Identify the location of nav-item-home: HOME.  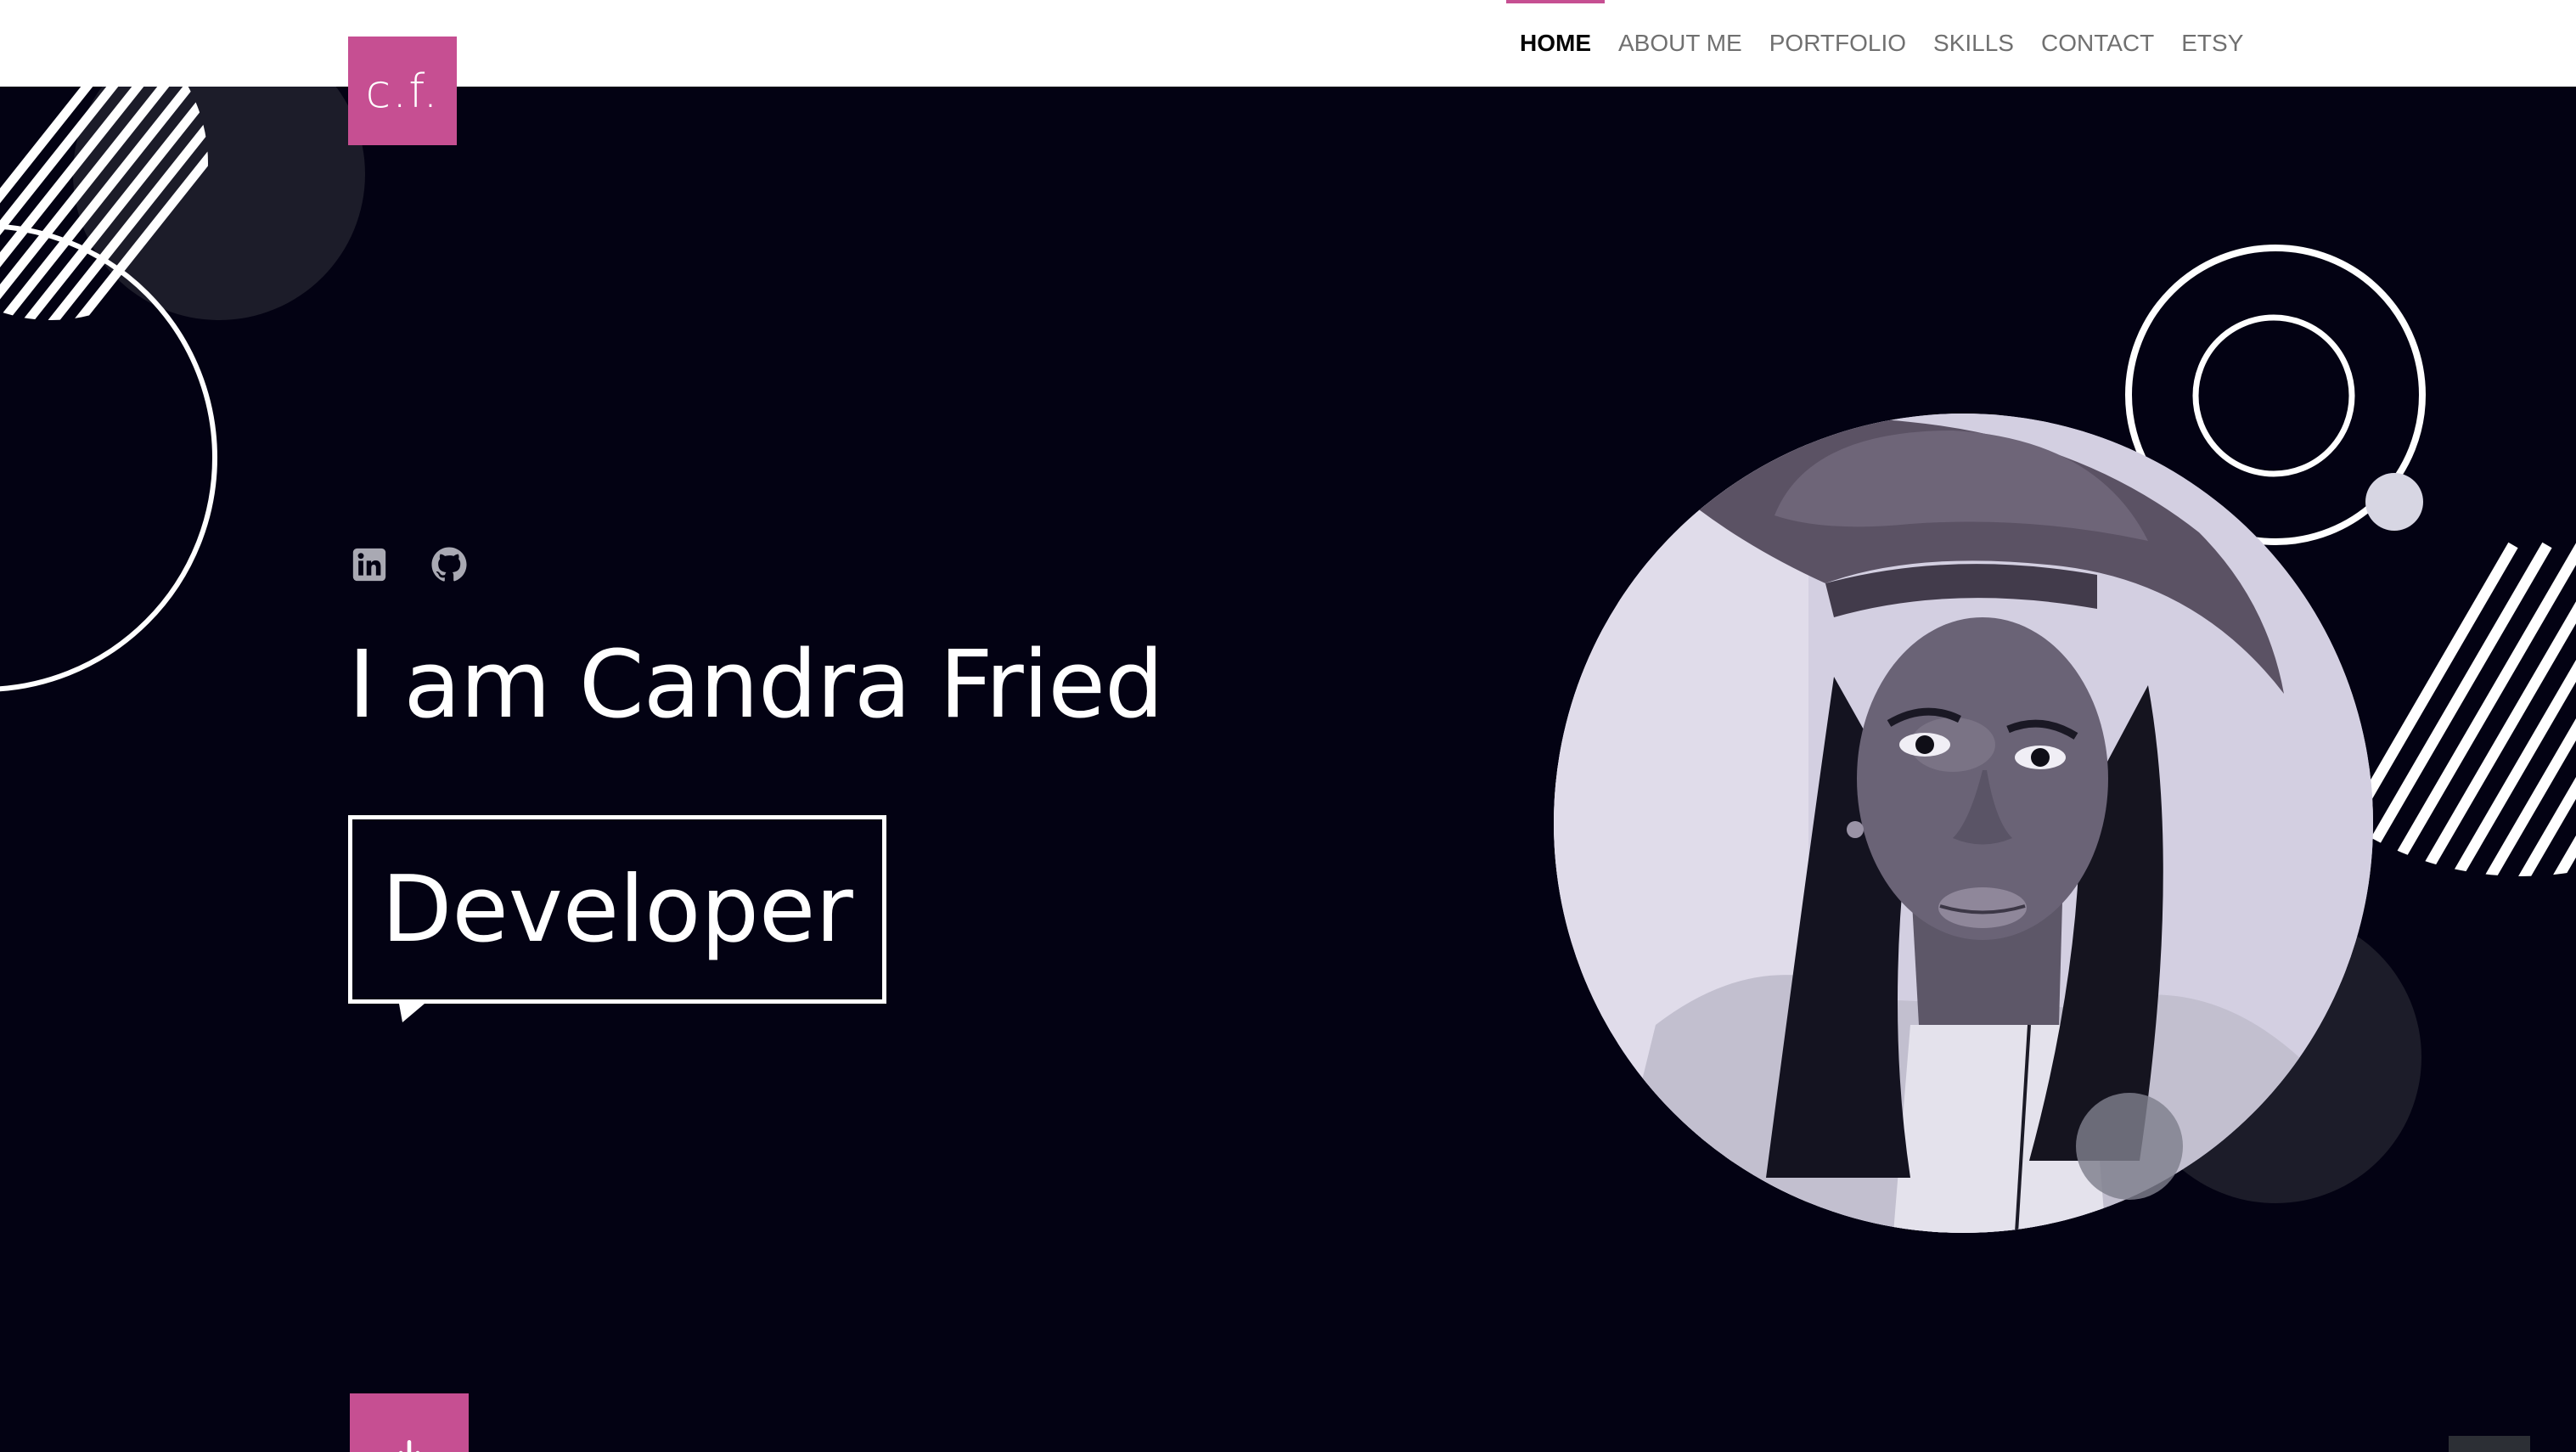
(1555, 43).